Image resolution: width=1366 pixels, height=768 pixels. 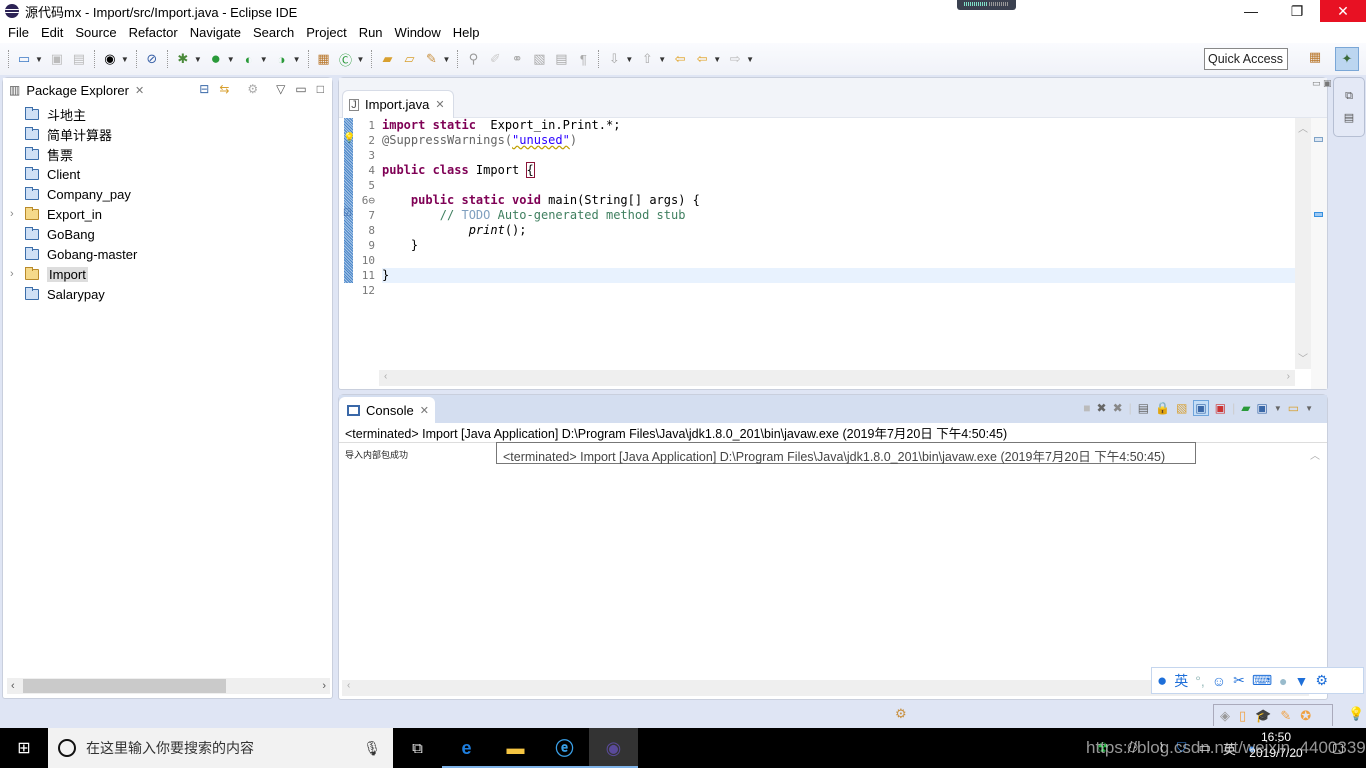 What do you see at coordinates (1315, 562) in the screenshot?
I see `console-vertical-scrollbar: ︿` at bounding box center [1315, 562].